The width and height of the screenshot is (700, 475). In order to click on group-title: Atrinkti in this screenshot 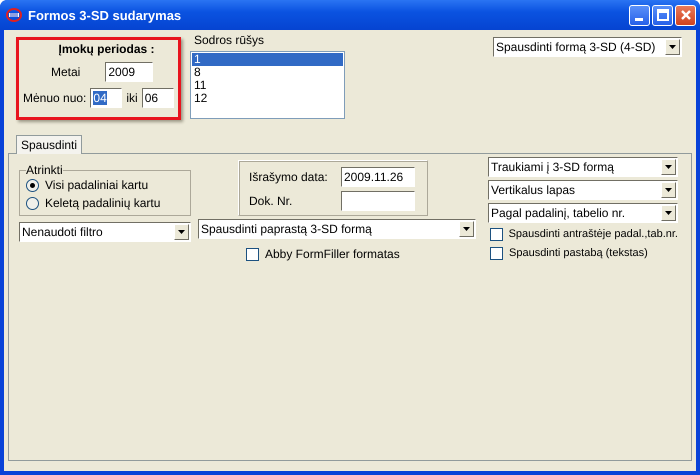, I will do `click(44, 170)`.